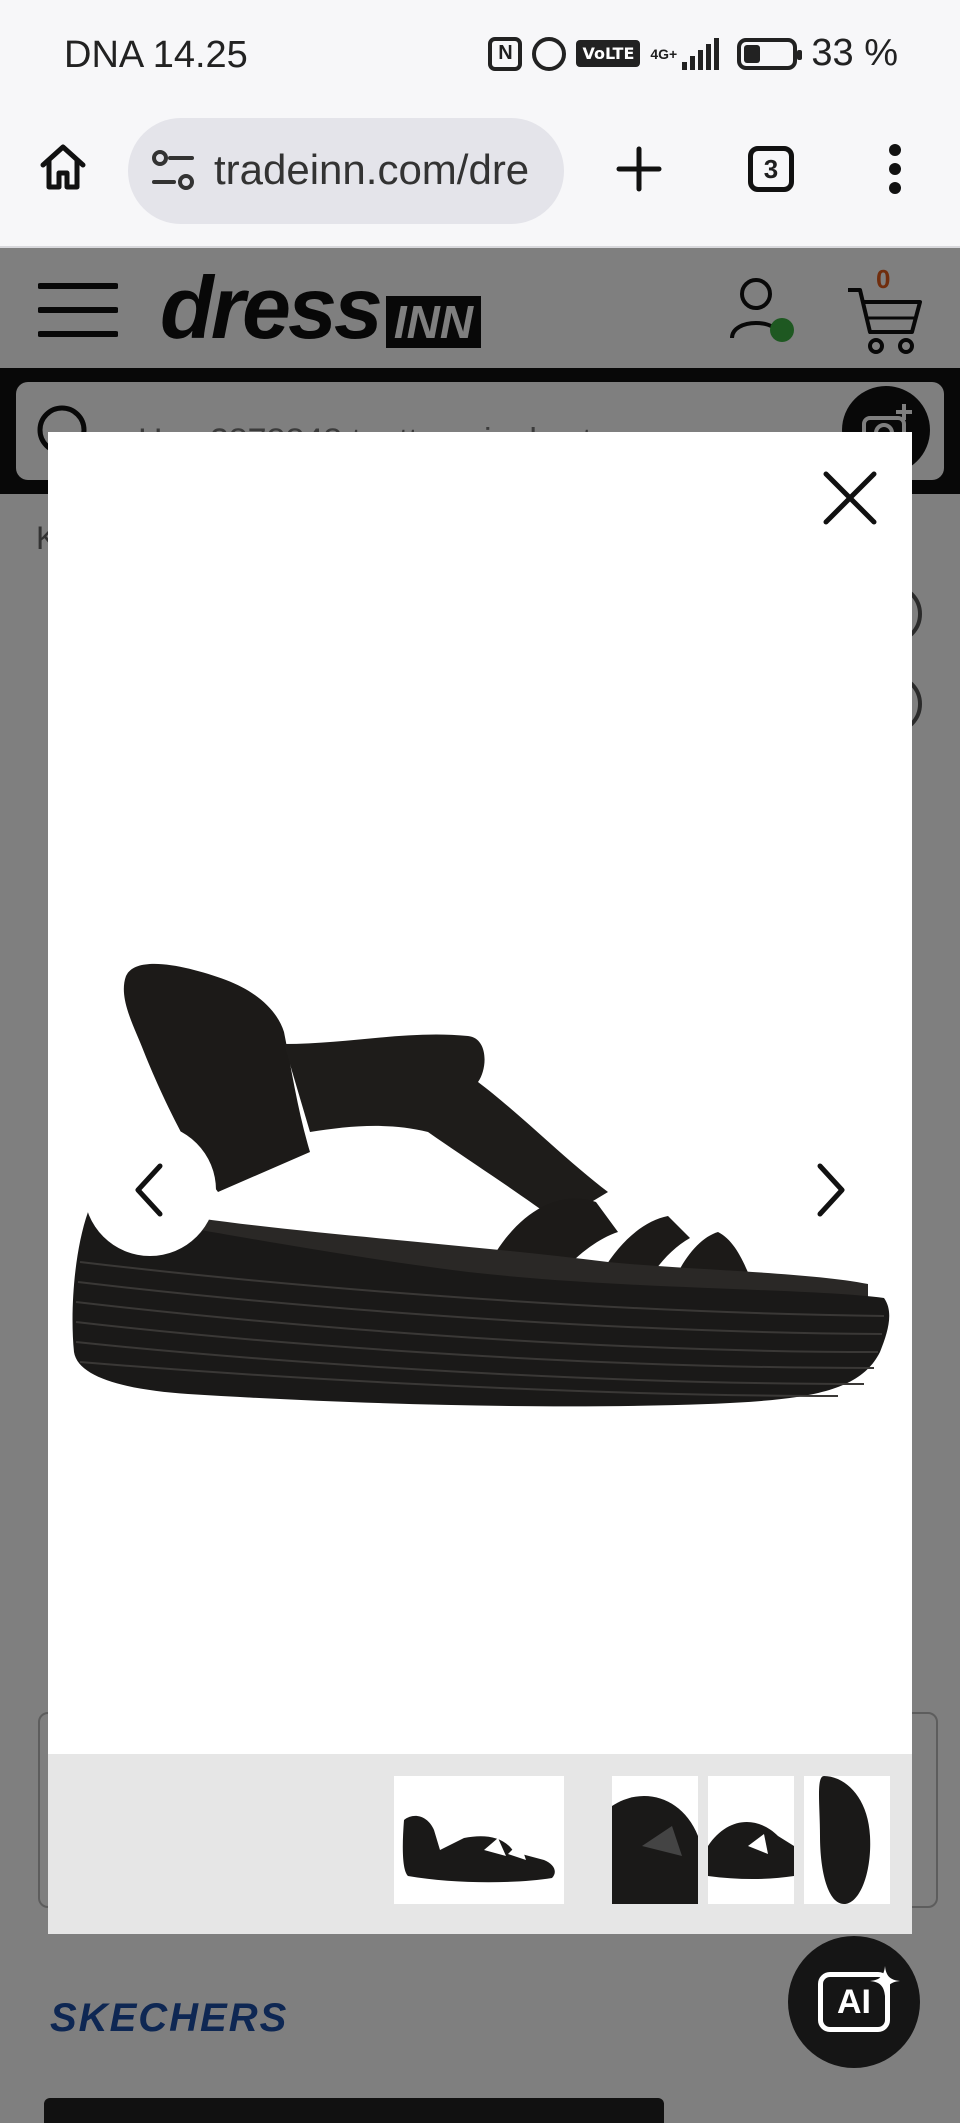 The width and height of the screenshot is (960, 2123). I want to click on status-bar: DNA 14.25 N VoLTE 4G+ 33 %, so click(480, 56).